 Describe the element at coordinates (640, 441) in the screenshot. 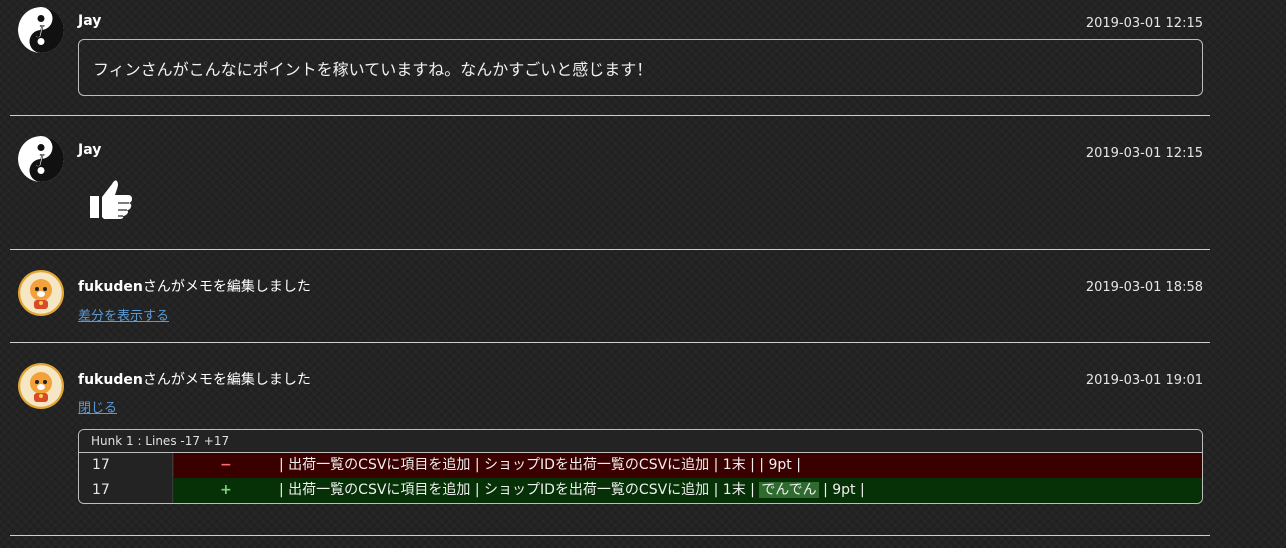

I see `hunk-header: Hunk 1 : Lines -17 +17` at that location.